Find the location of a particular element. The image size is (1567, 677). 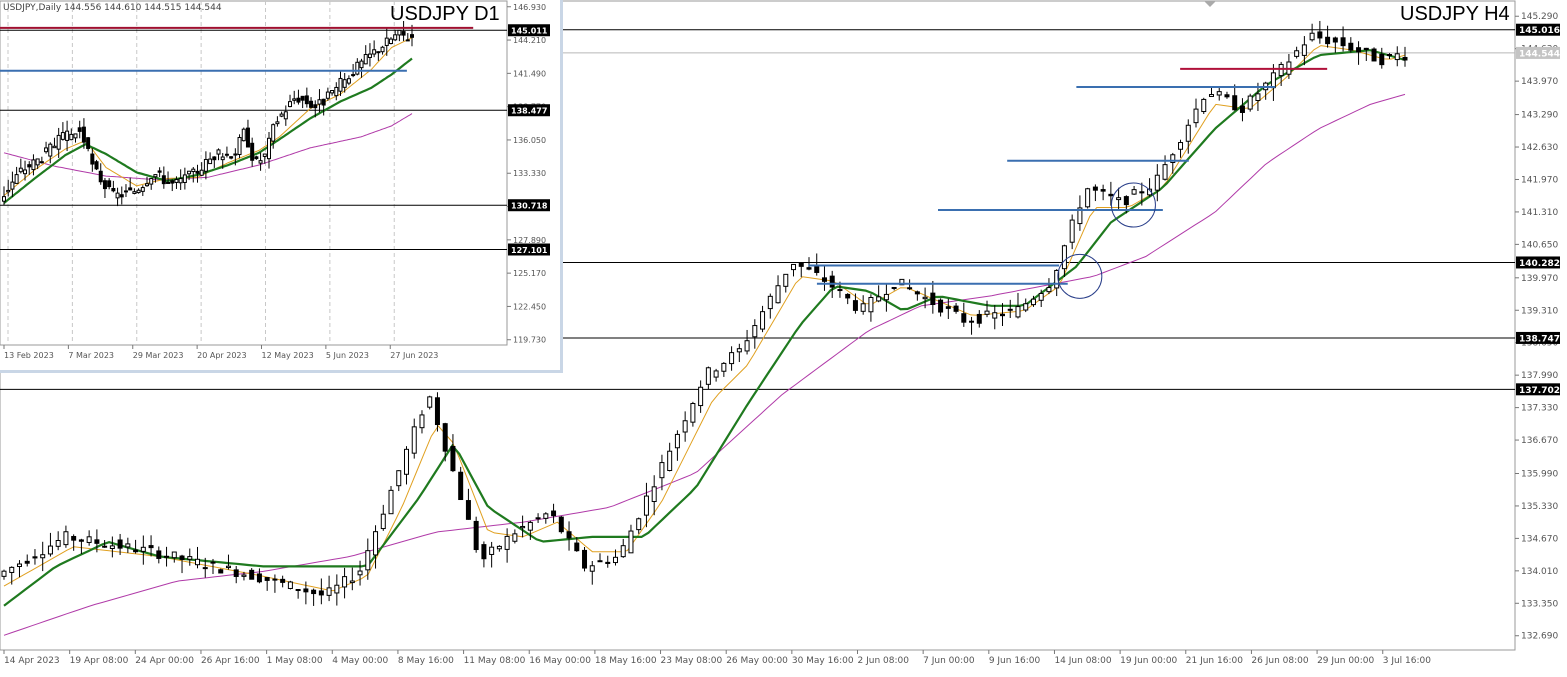

y-tick-label: 146.930 is located at coordinates (529, 7).